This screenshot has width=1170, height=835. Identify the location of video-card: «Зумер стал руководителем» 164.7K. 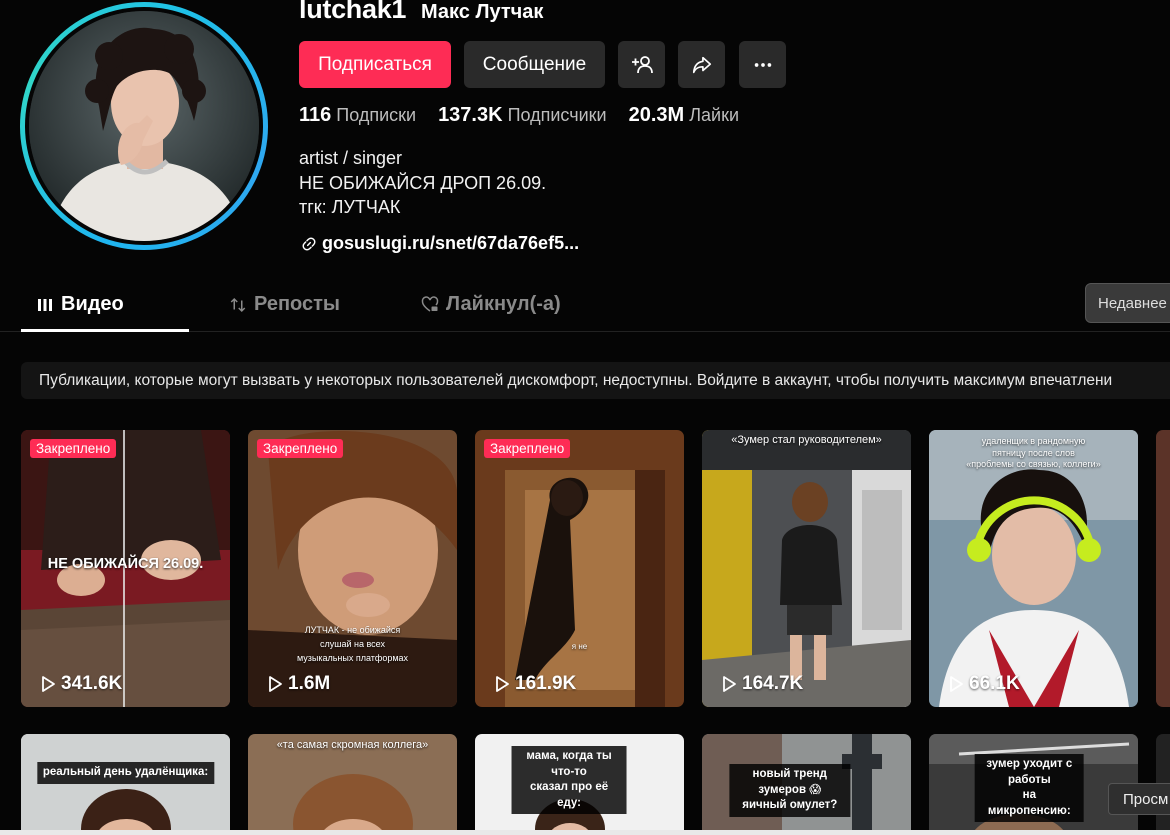
(806, 568).